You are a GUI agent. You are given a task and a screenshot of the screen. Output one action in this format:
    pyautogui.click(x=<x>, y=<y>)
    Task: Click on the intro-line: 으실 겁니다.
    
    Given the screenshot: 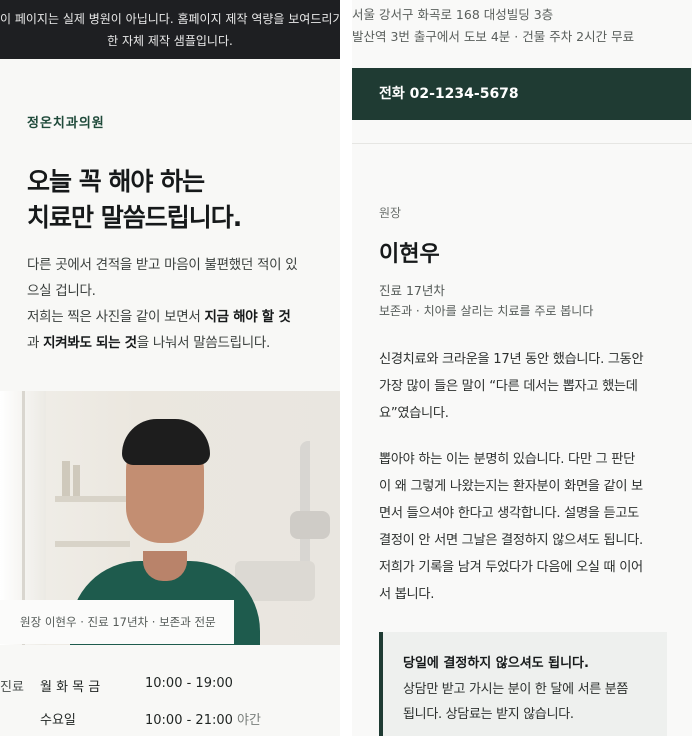 What is the action you would take?
    pyautogui.click(x=61, y=291)
    